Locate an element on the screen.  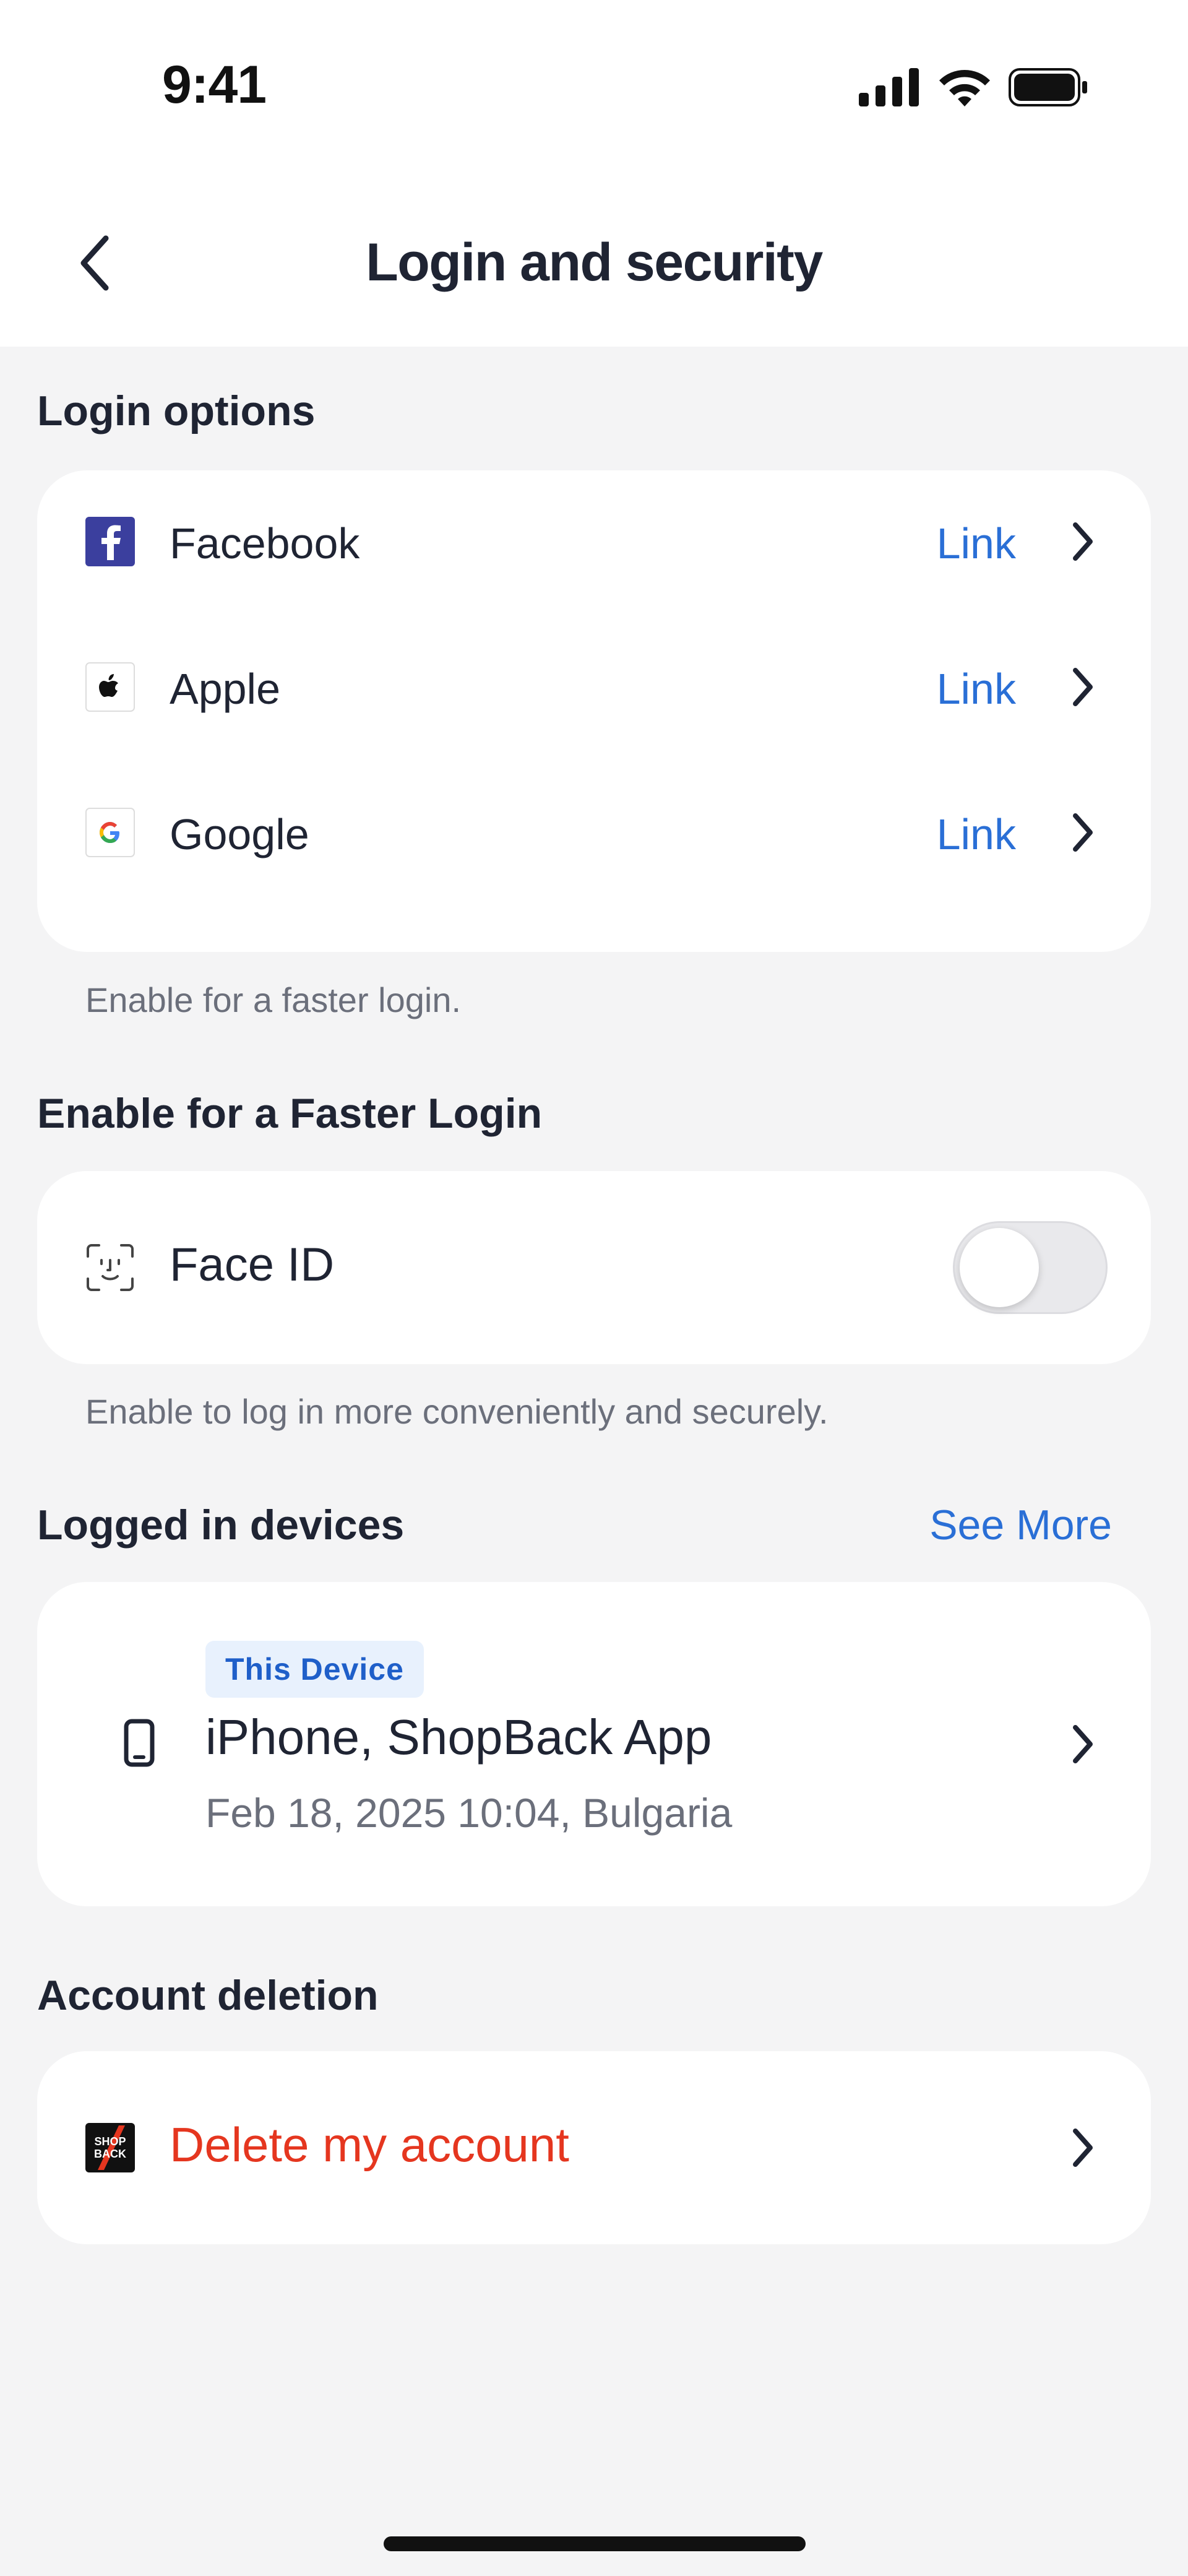
delete-account-label: Delete my account is located at coordinates (370, 2144).